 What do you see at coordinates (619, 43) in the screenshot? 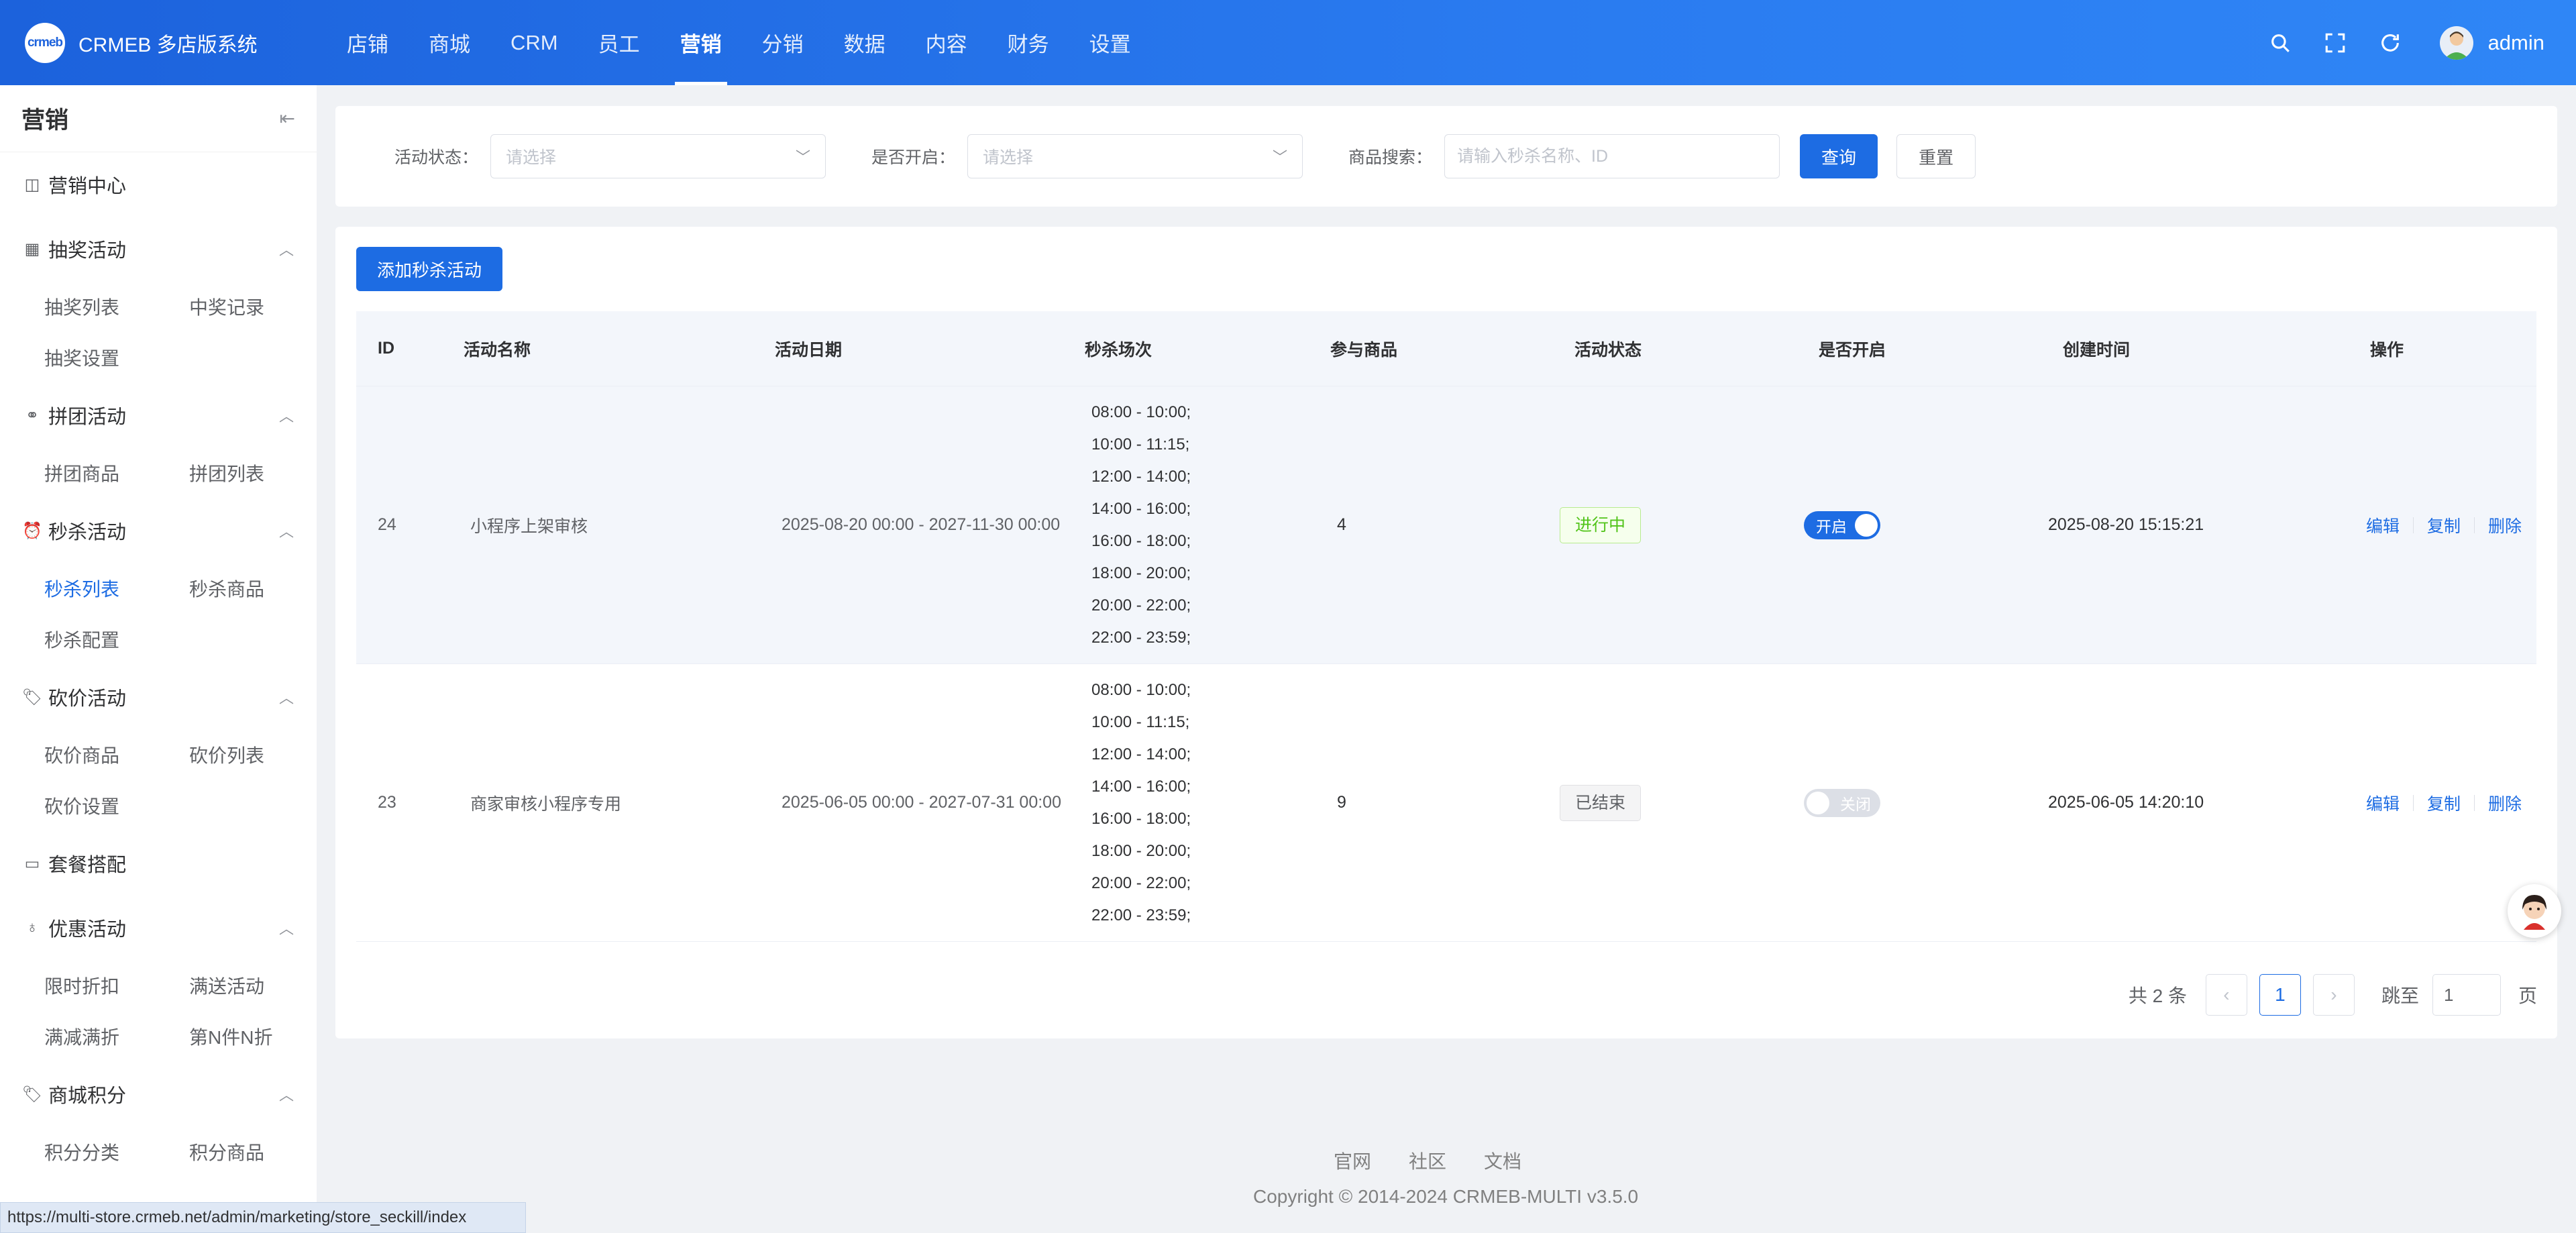
I see `topnav-staff: 员工` at bounding box center [619, 43].